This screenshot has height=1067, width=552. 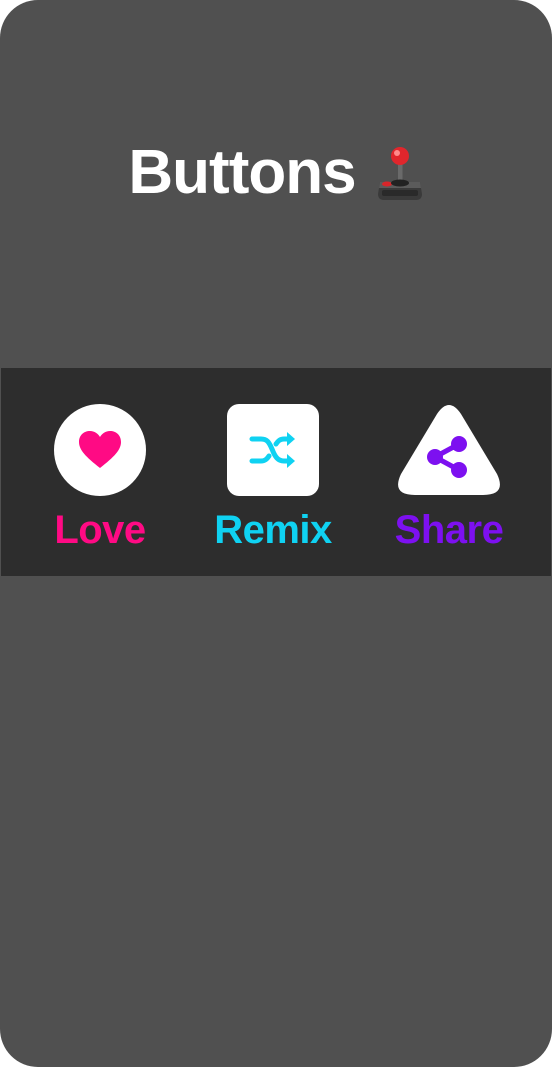 I want to click on remix-button: Remix, so click(x=273, y=472).